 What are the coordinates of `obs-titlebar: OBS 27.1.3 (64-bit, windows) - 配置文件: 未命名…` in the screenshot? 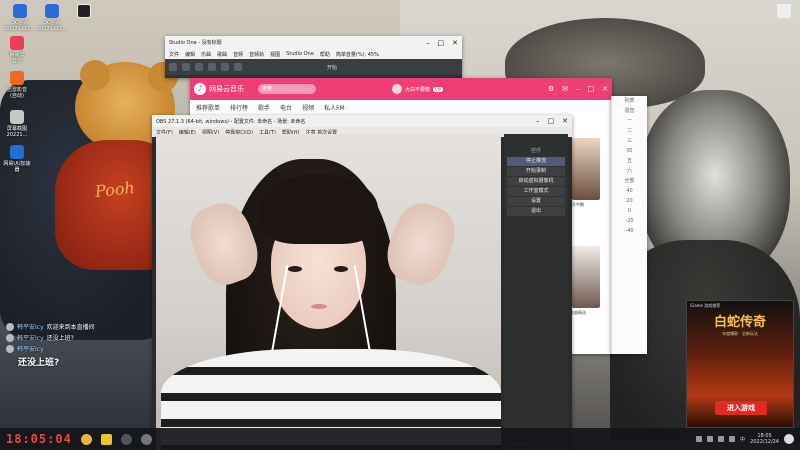 It's located at (362, 121).